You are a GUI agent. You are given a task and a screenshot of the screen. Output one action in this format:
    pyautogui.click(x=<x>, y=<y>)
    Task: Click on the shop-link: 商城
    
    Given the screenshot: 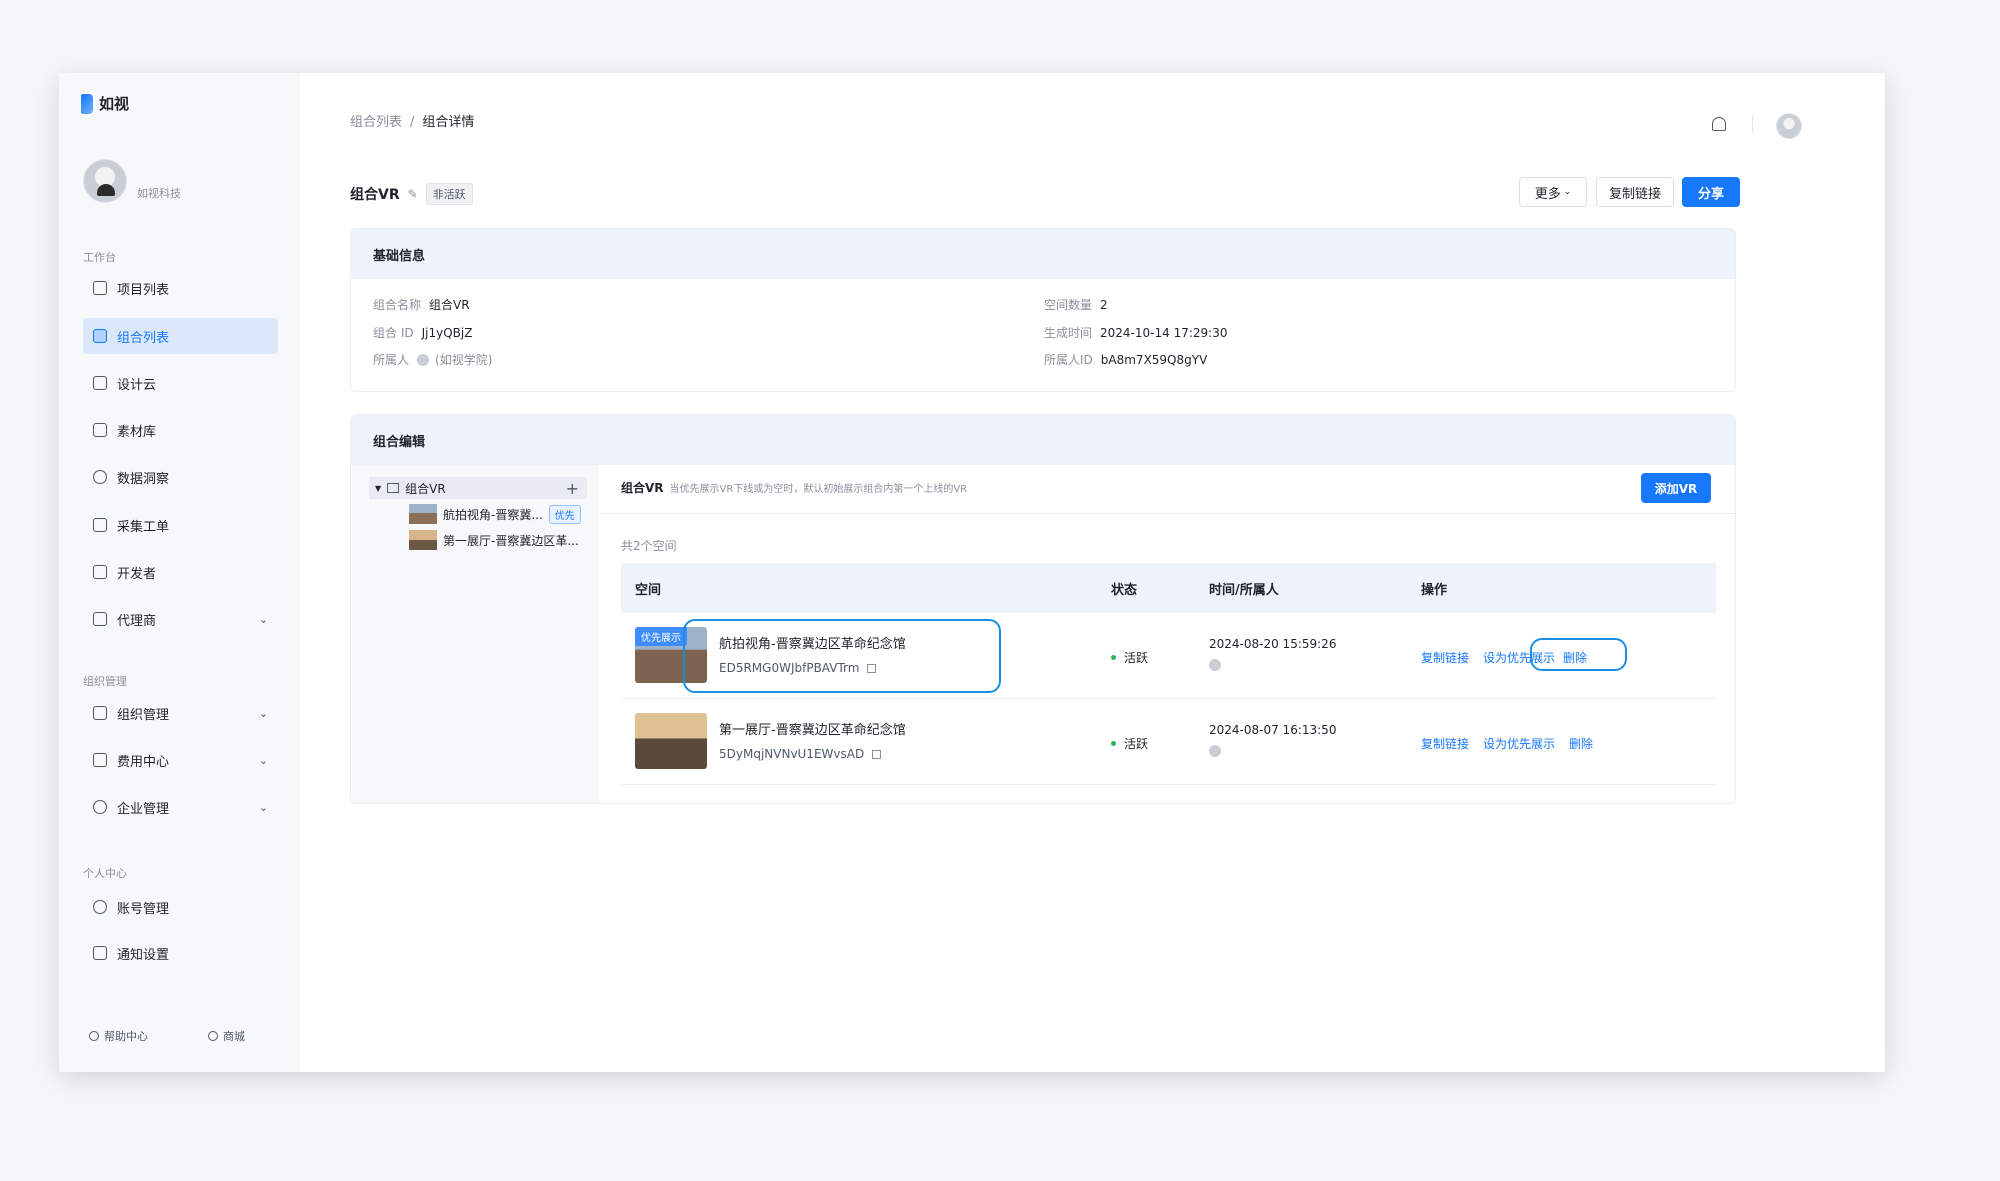 What is the action you would take?
    pyautogui.click(x=226, y=1036)
    